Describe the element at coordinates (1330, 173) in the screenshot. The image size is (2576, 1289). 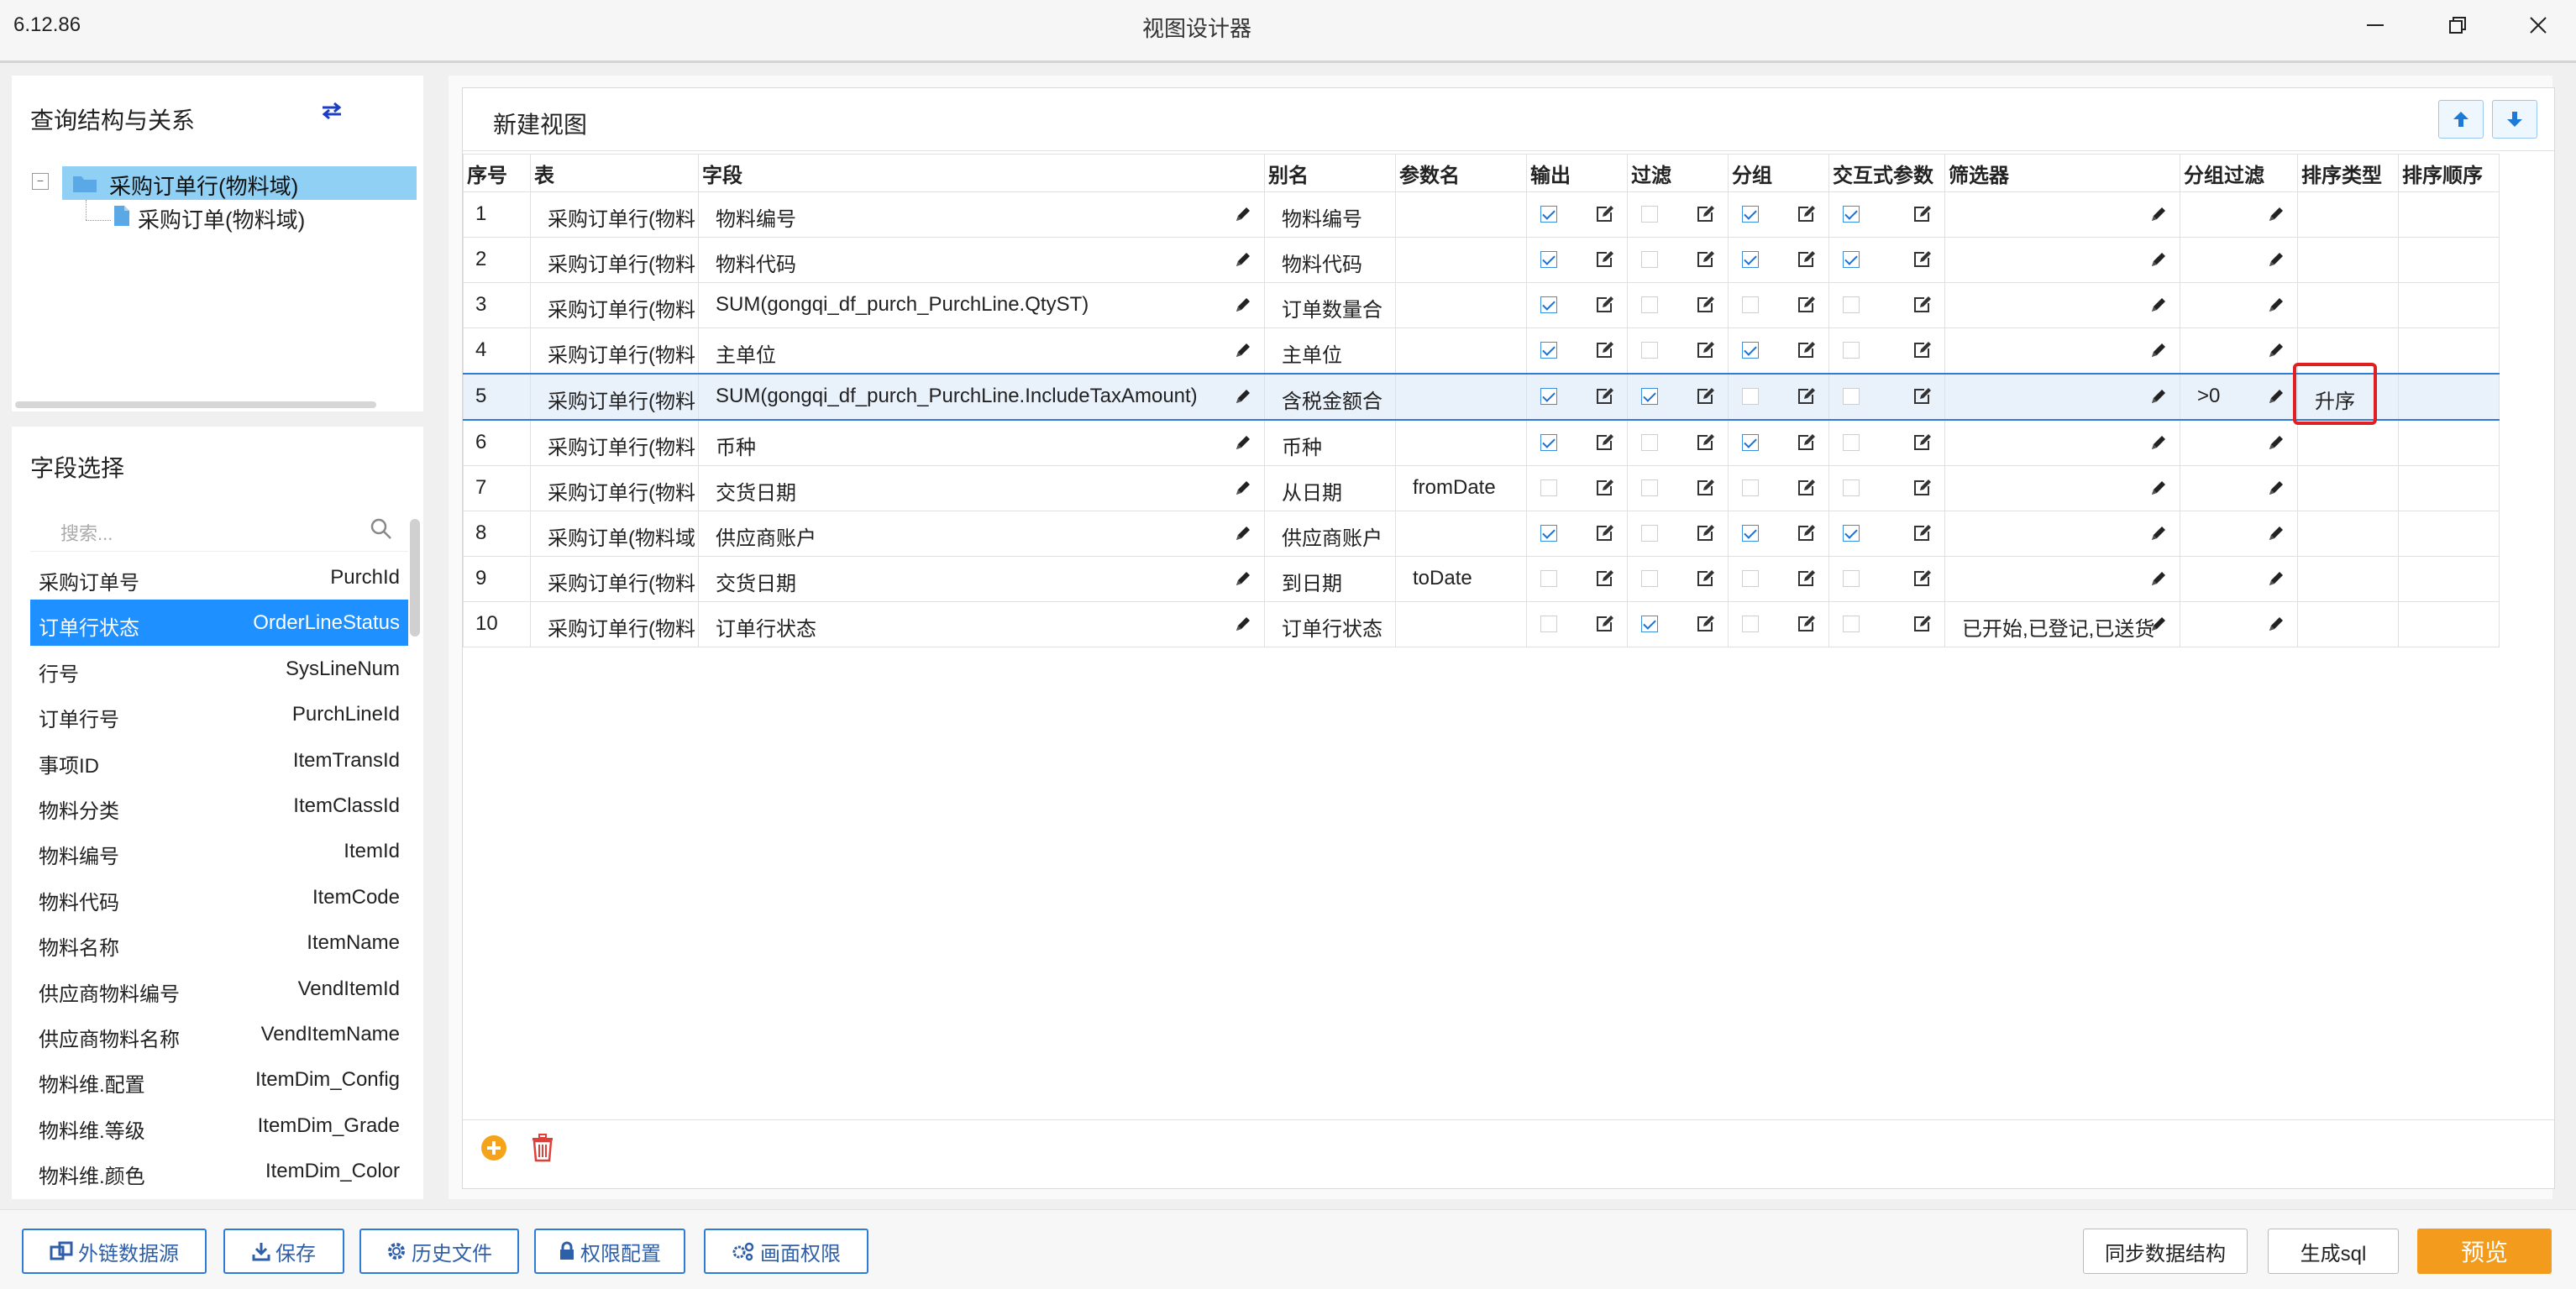
I see `column-header: 别名` at that location.